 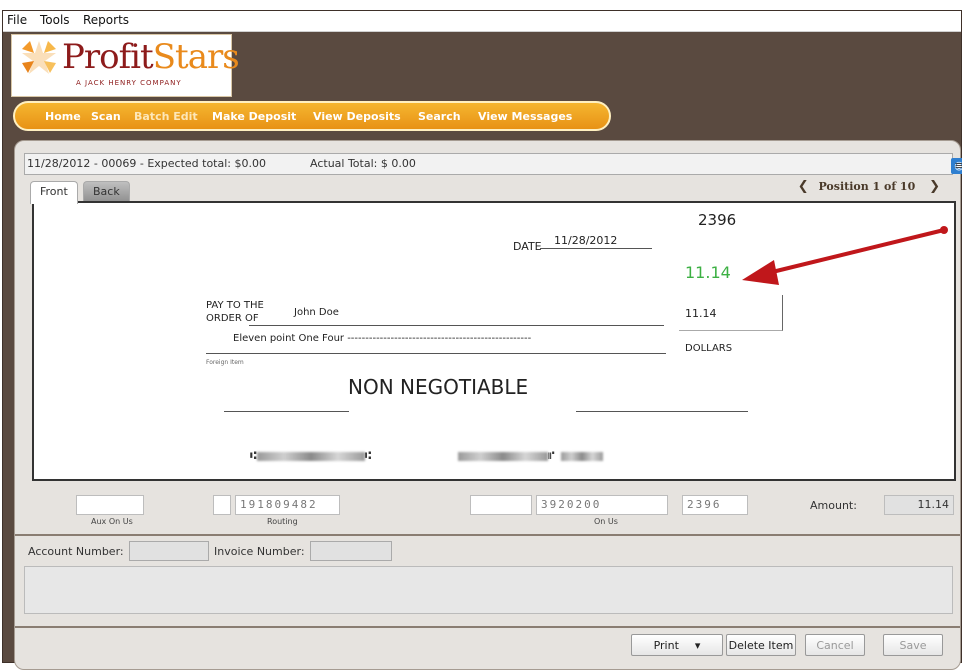 What do you see at coordinates (803, 186) in the screenshot?
I see `previous-chevron-icon: ❮` at bounding box center [803, 186].